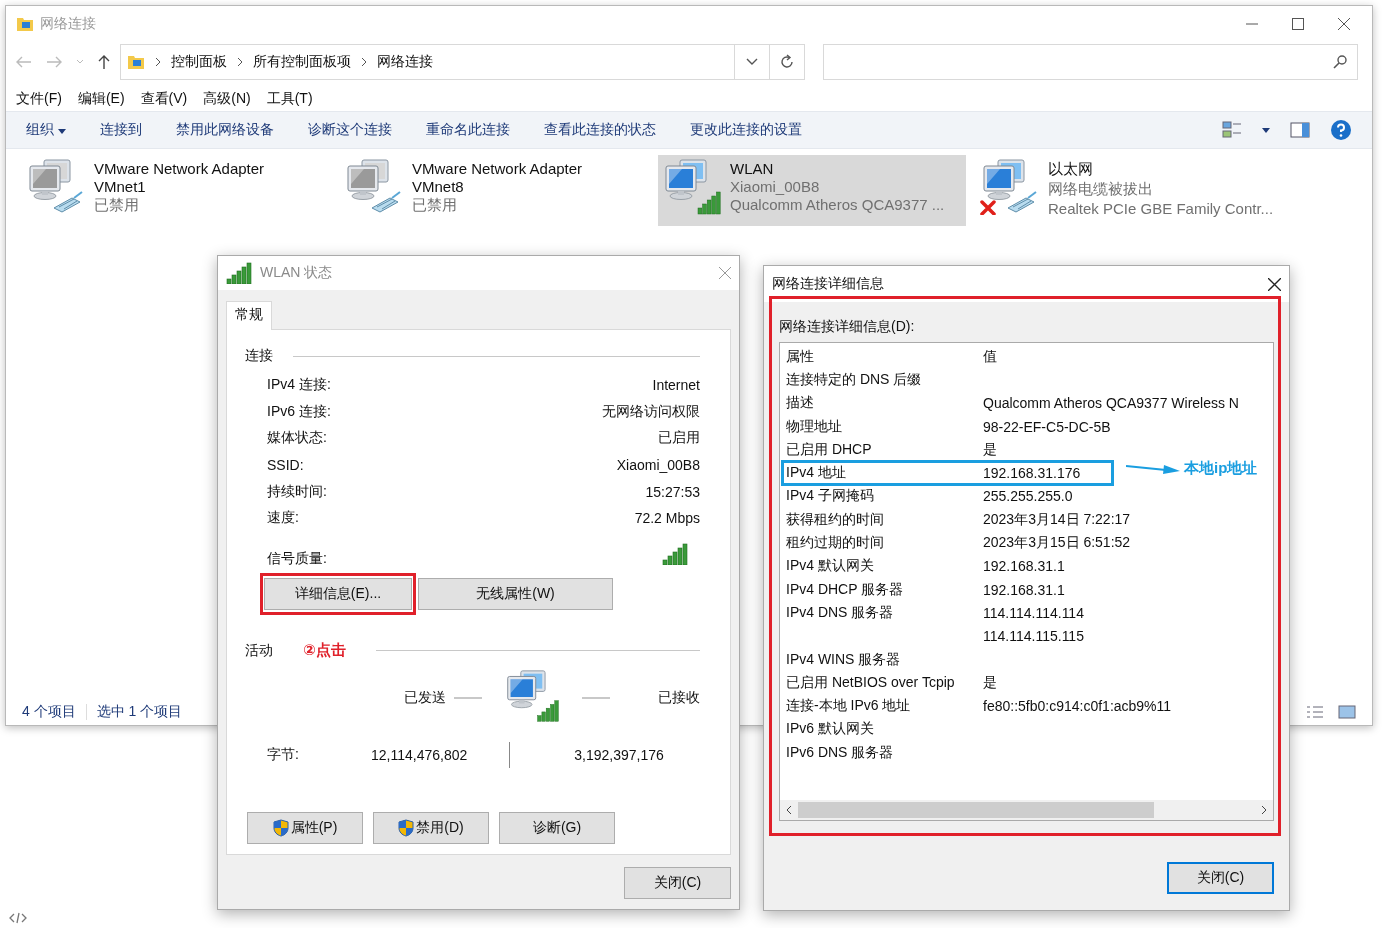  What do you see at coordinates (431, 827) in the screenshot?
I see `dialog-button: 禁用(D)` at bounding box center [431, 827].